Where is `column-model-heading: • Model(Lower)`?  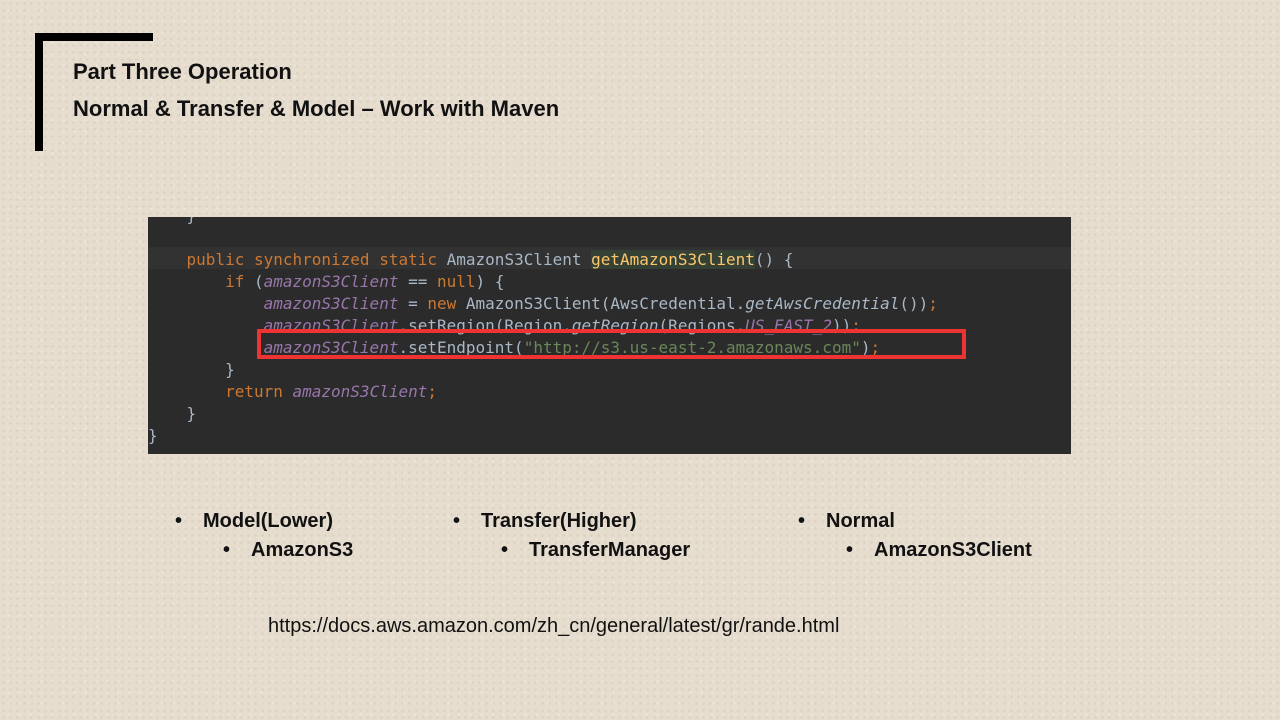
column-model-heading: • Model(Lower) is located at coordinates (254, 521).